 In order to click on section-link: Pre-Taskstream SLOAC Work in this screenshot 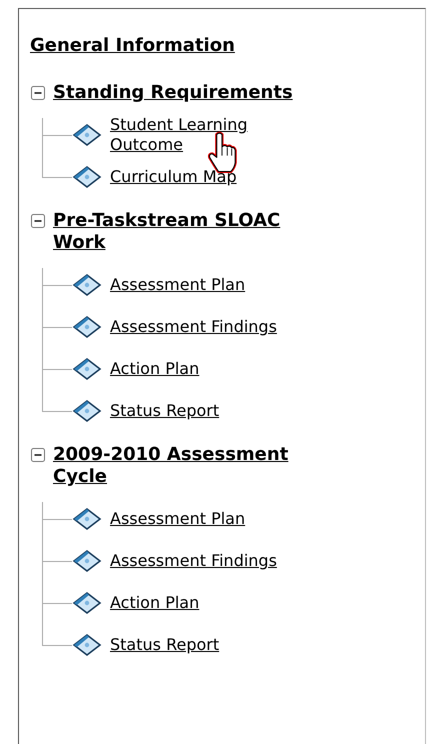, I will do `click(183, 232)`.